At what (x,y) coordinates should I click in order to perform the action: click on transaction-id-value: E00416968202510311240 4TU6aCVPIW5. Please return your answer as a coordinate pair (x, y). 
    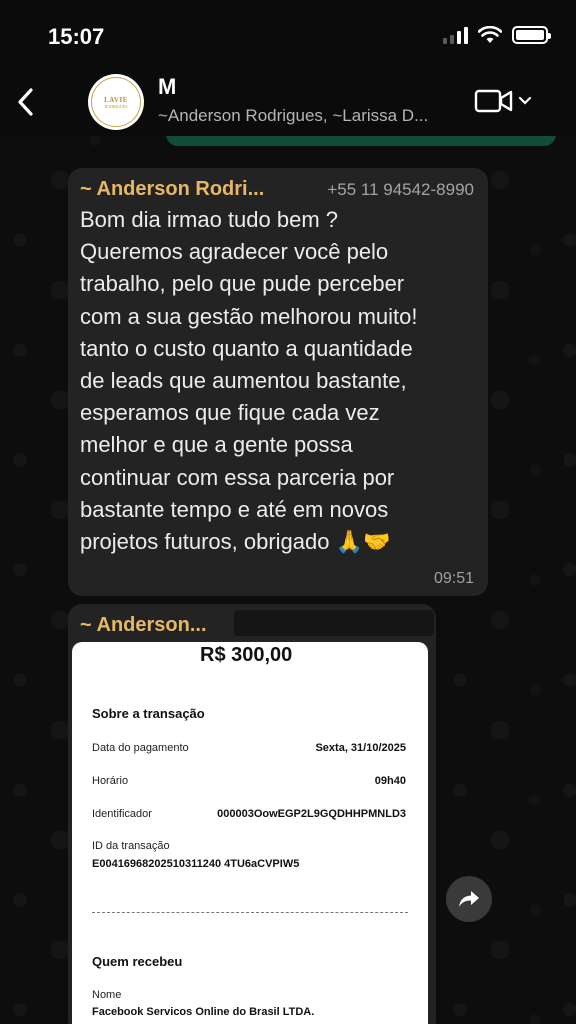
    Looking at the image, I should click on (196, 864).